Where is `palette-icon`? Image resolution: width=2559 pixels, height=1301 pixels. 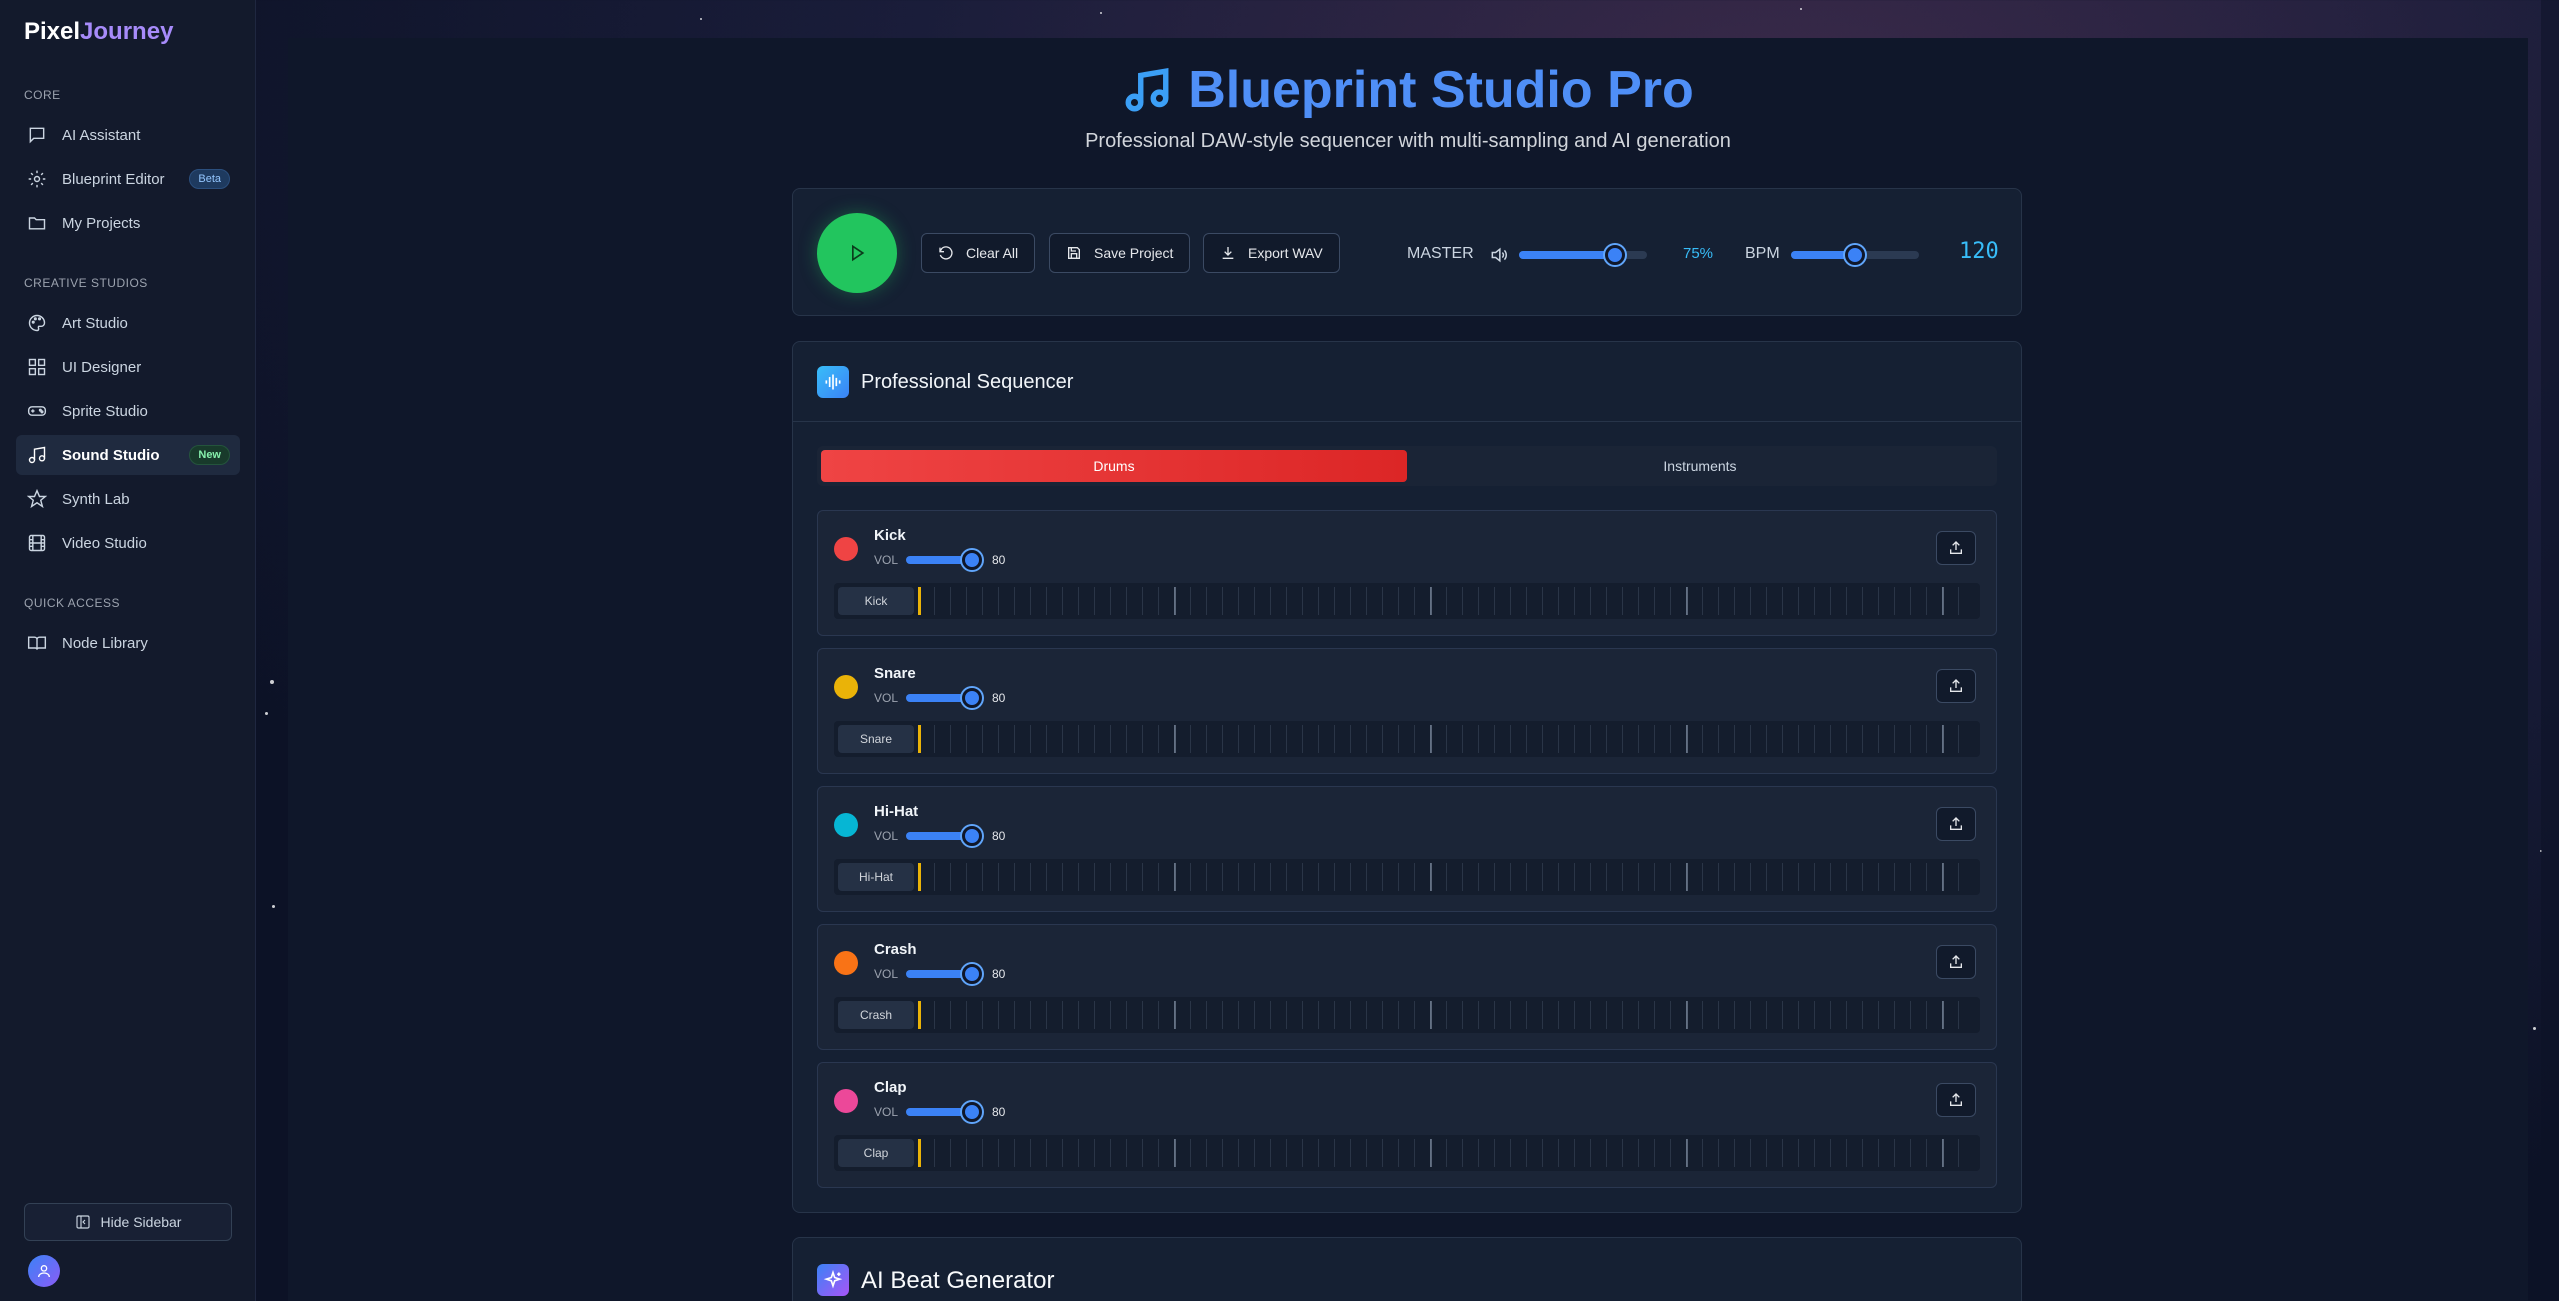
palette-icon is located at coordinates (37, 323).